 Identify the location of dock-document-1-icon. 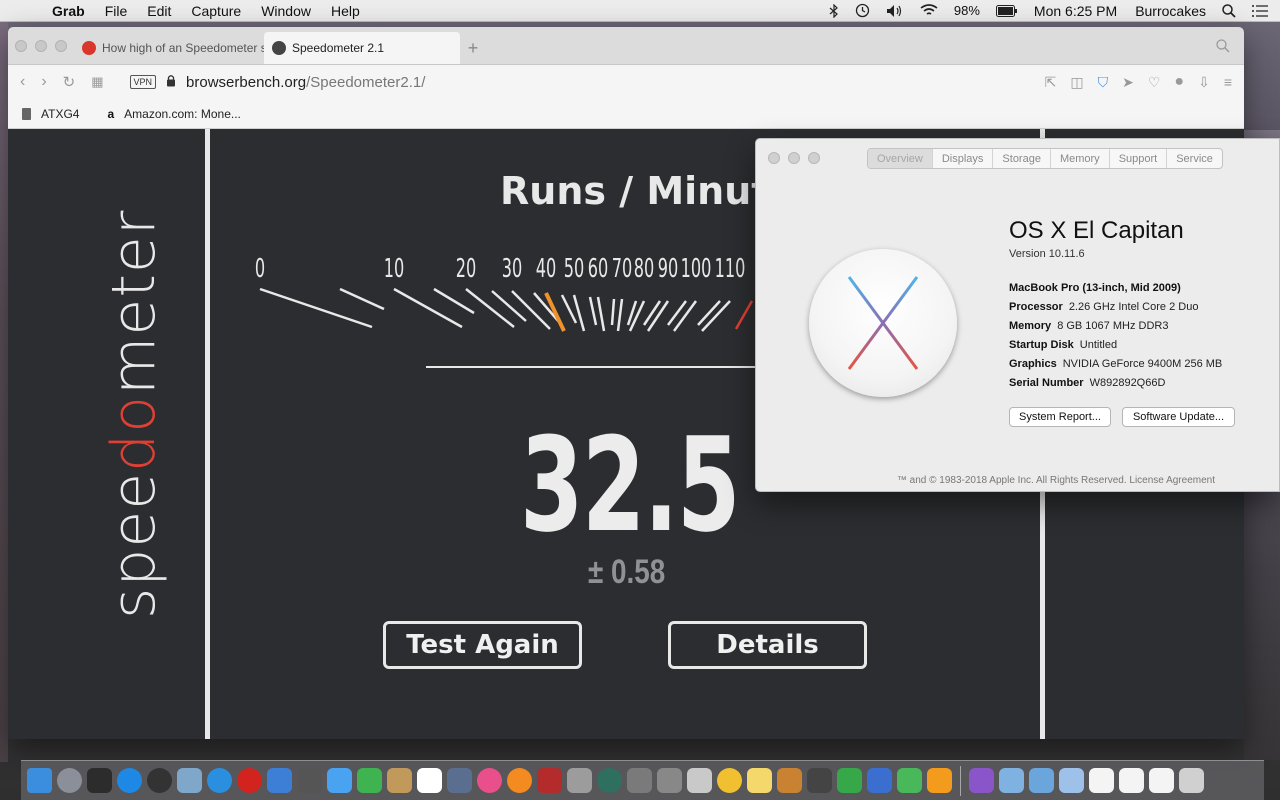
(1101, 780).